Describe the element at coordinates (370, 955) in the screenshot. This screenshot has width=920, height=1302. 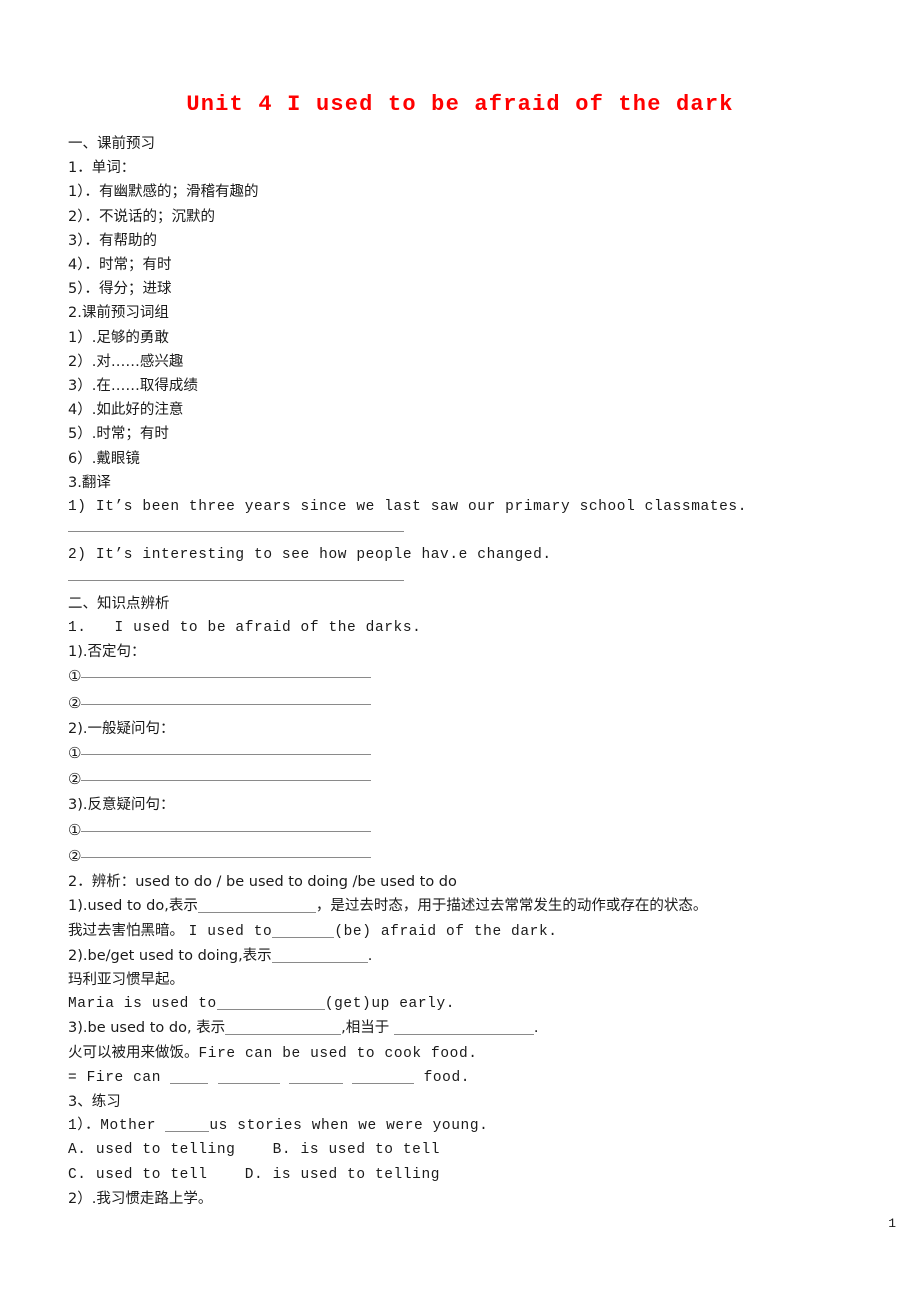
I see `usage-point-2-post: .` at that location.